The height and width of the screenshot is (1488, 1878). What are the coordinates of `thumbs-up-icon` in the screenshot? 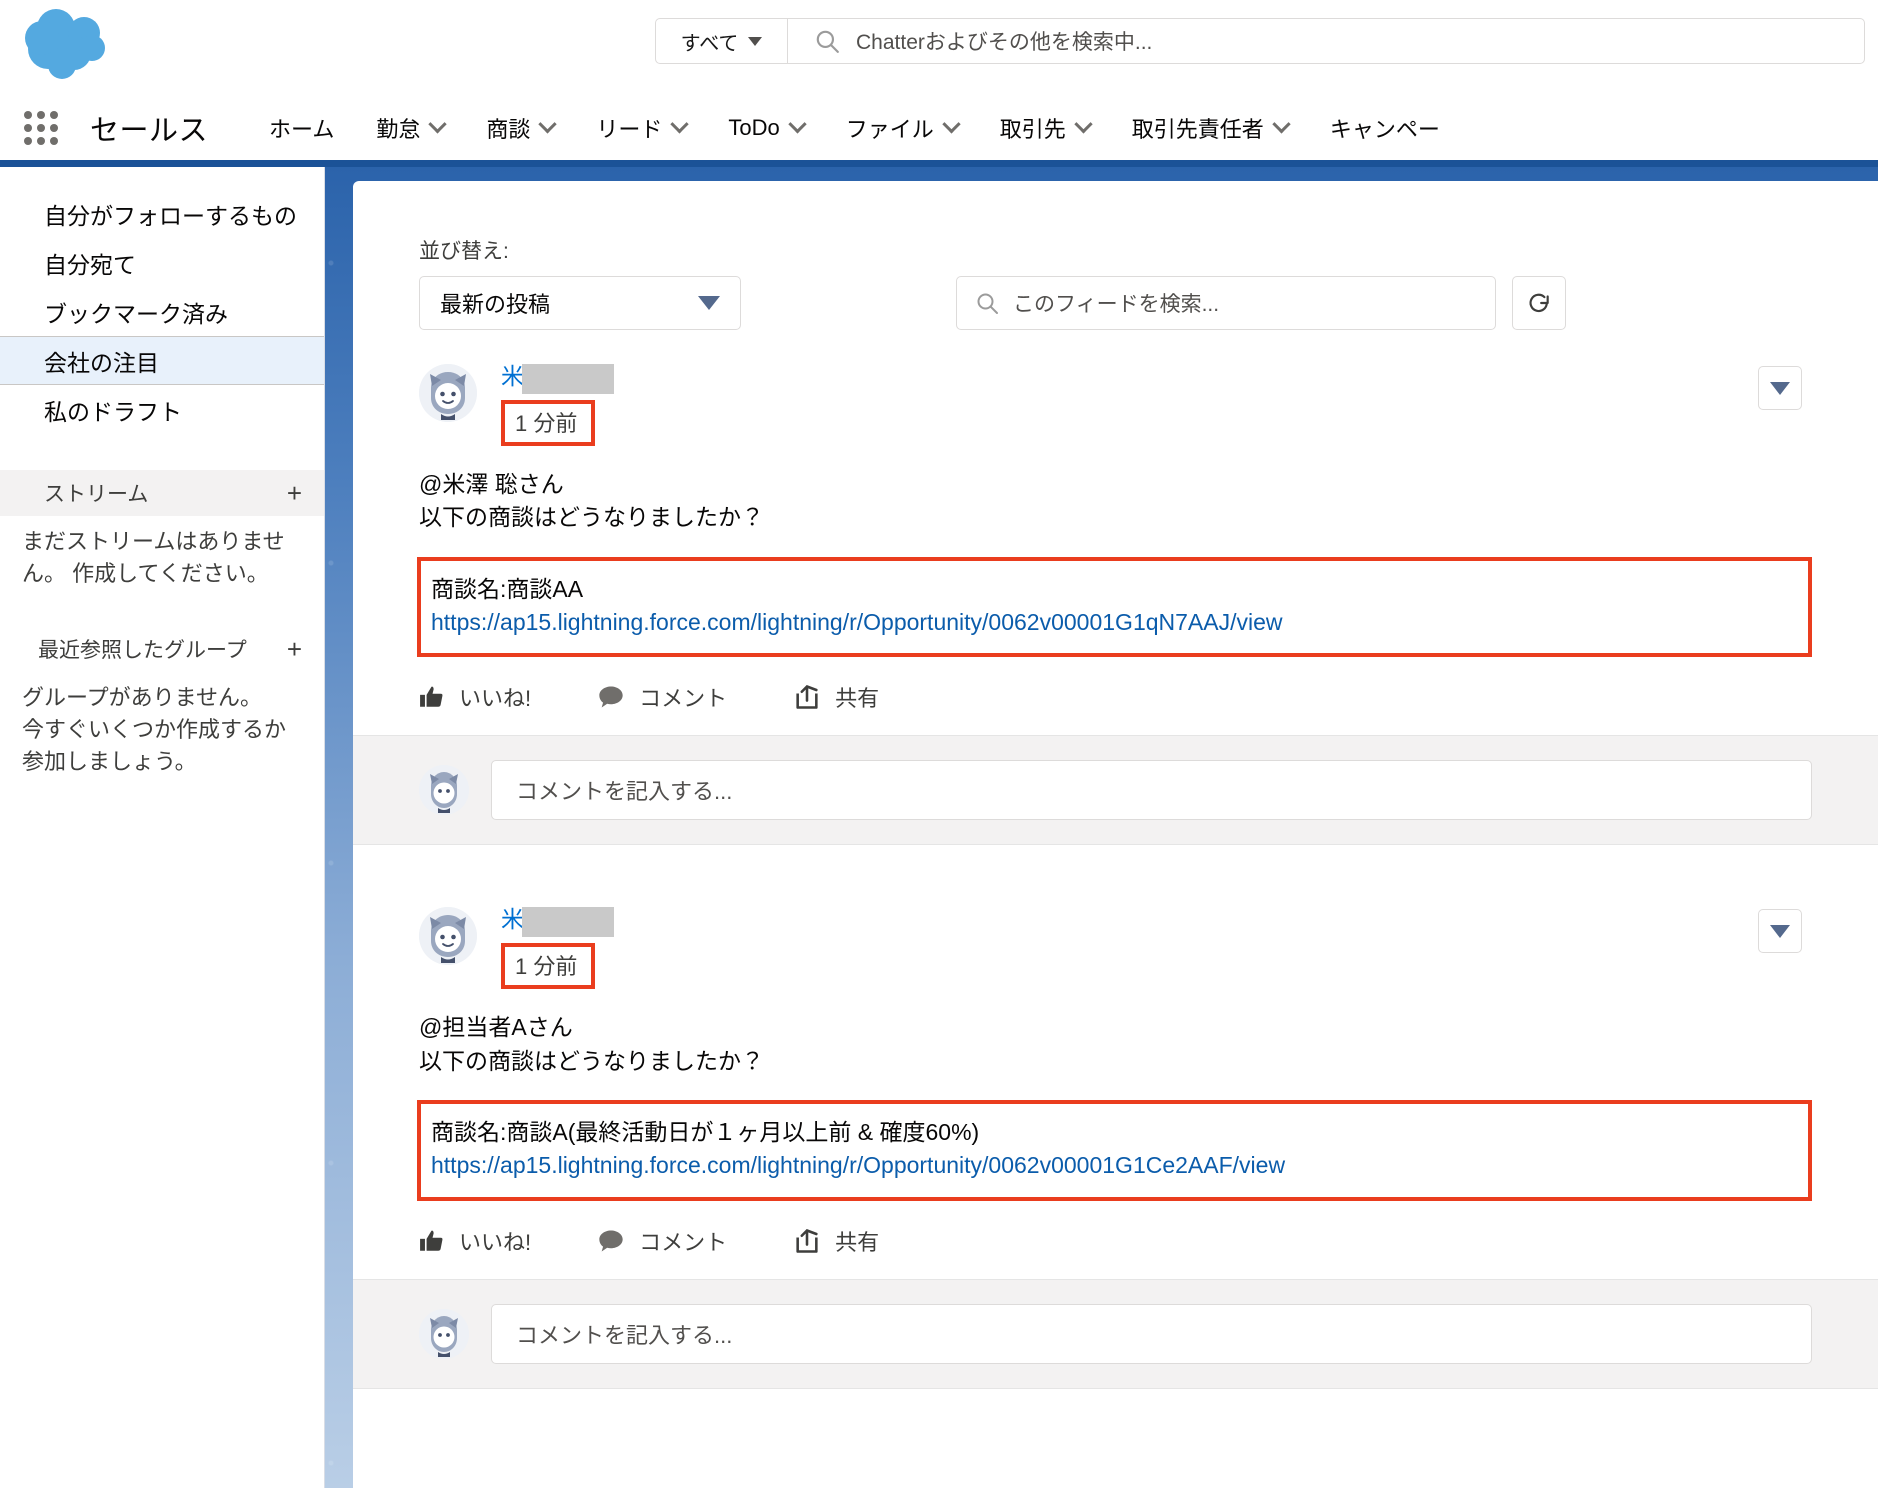 It's located at (431, 697).